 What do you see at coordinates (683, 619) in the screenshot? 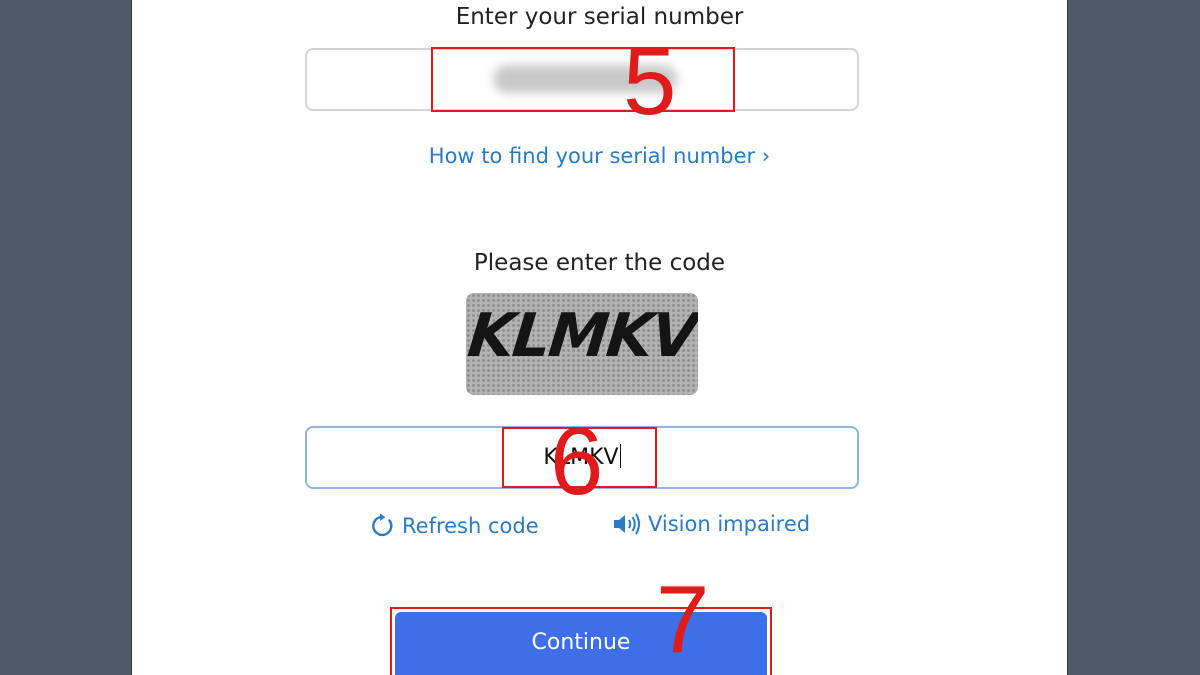
I see `step-number-7: 7` at bounding box center [683, 619].